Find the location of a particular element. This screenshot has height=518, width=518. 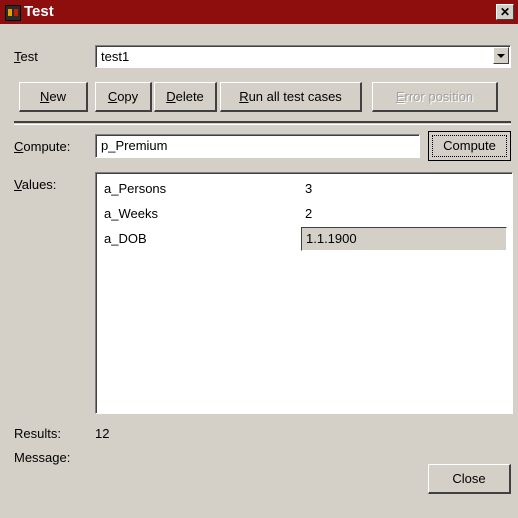

values-label: Values: is located at coordinates (35, 184).